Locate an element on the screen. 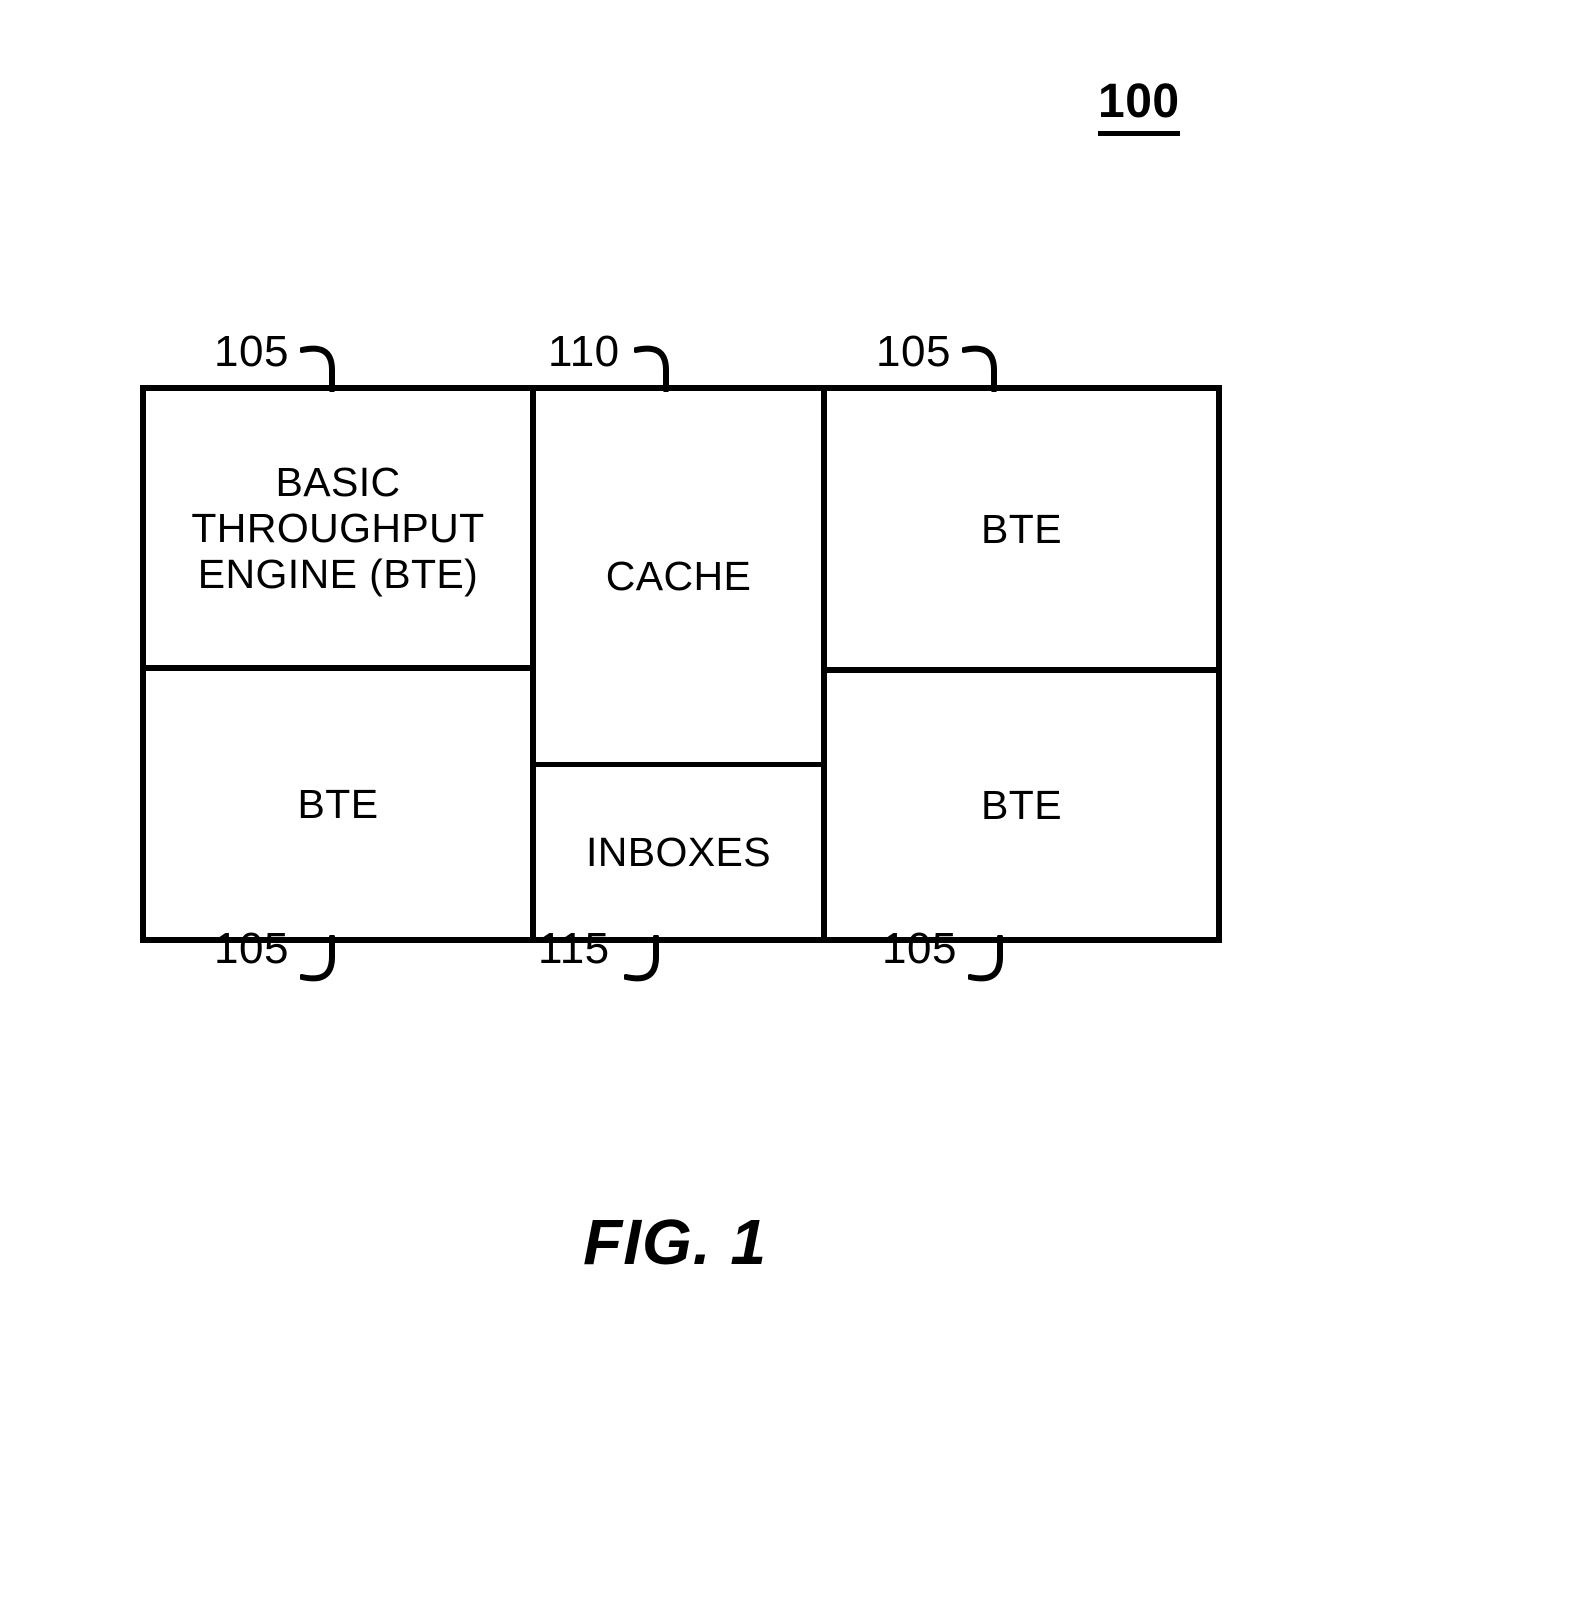 This screenshot has height=1624, width=1593. block-label-cache: CACHE is located at coordinates (678, 576).